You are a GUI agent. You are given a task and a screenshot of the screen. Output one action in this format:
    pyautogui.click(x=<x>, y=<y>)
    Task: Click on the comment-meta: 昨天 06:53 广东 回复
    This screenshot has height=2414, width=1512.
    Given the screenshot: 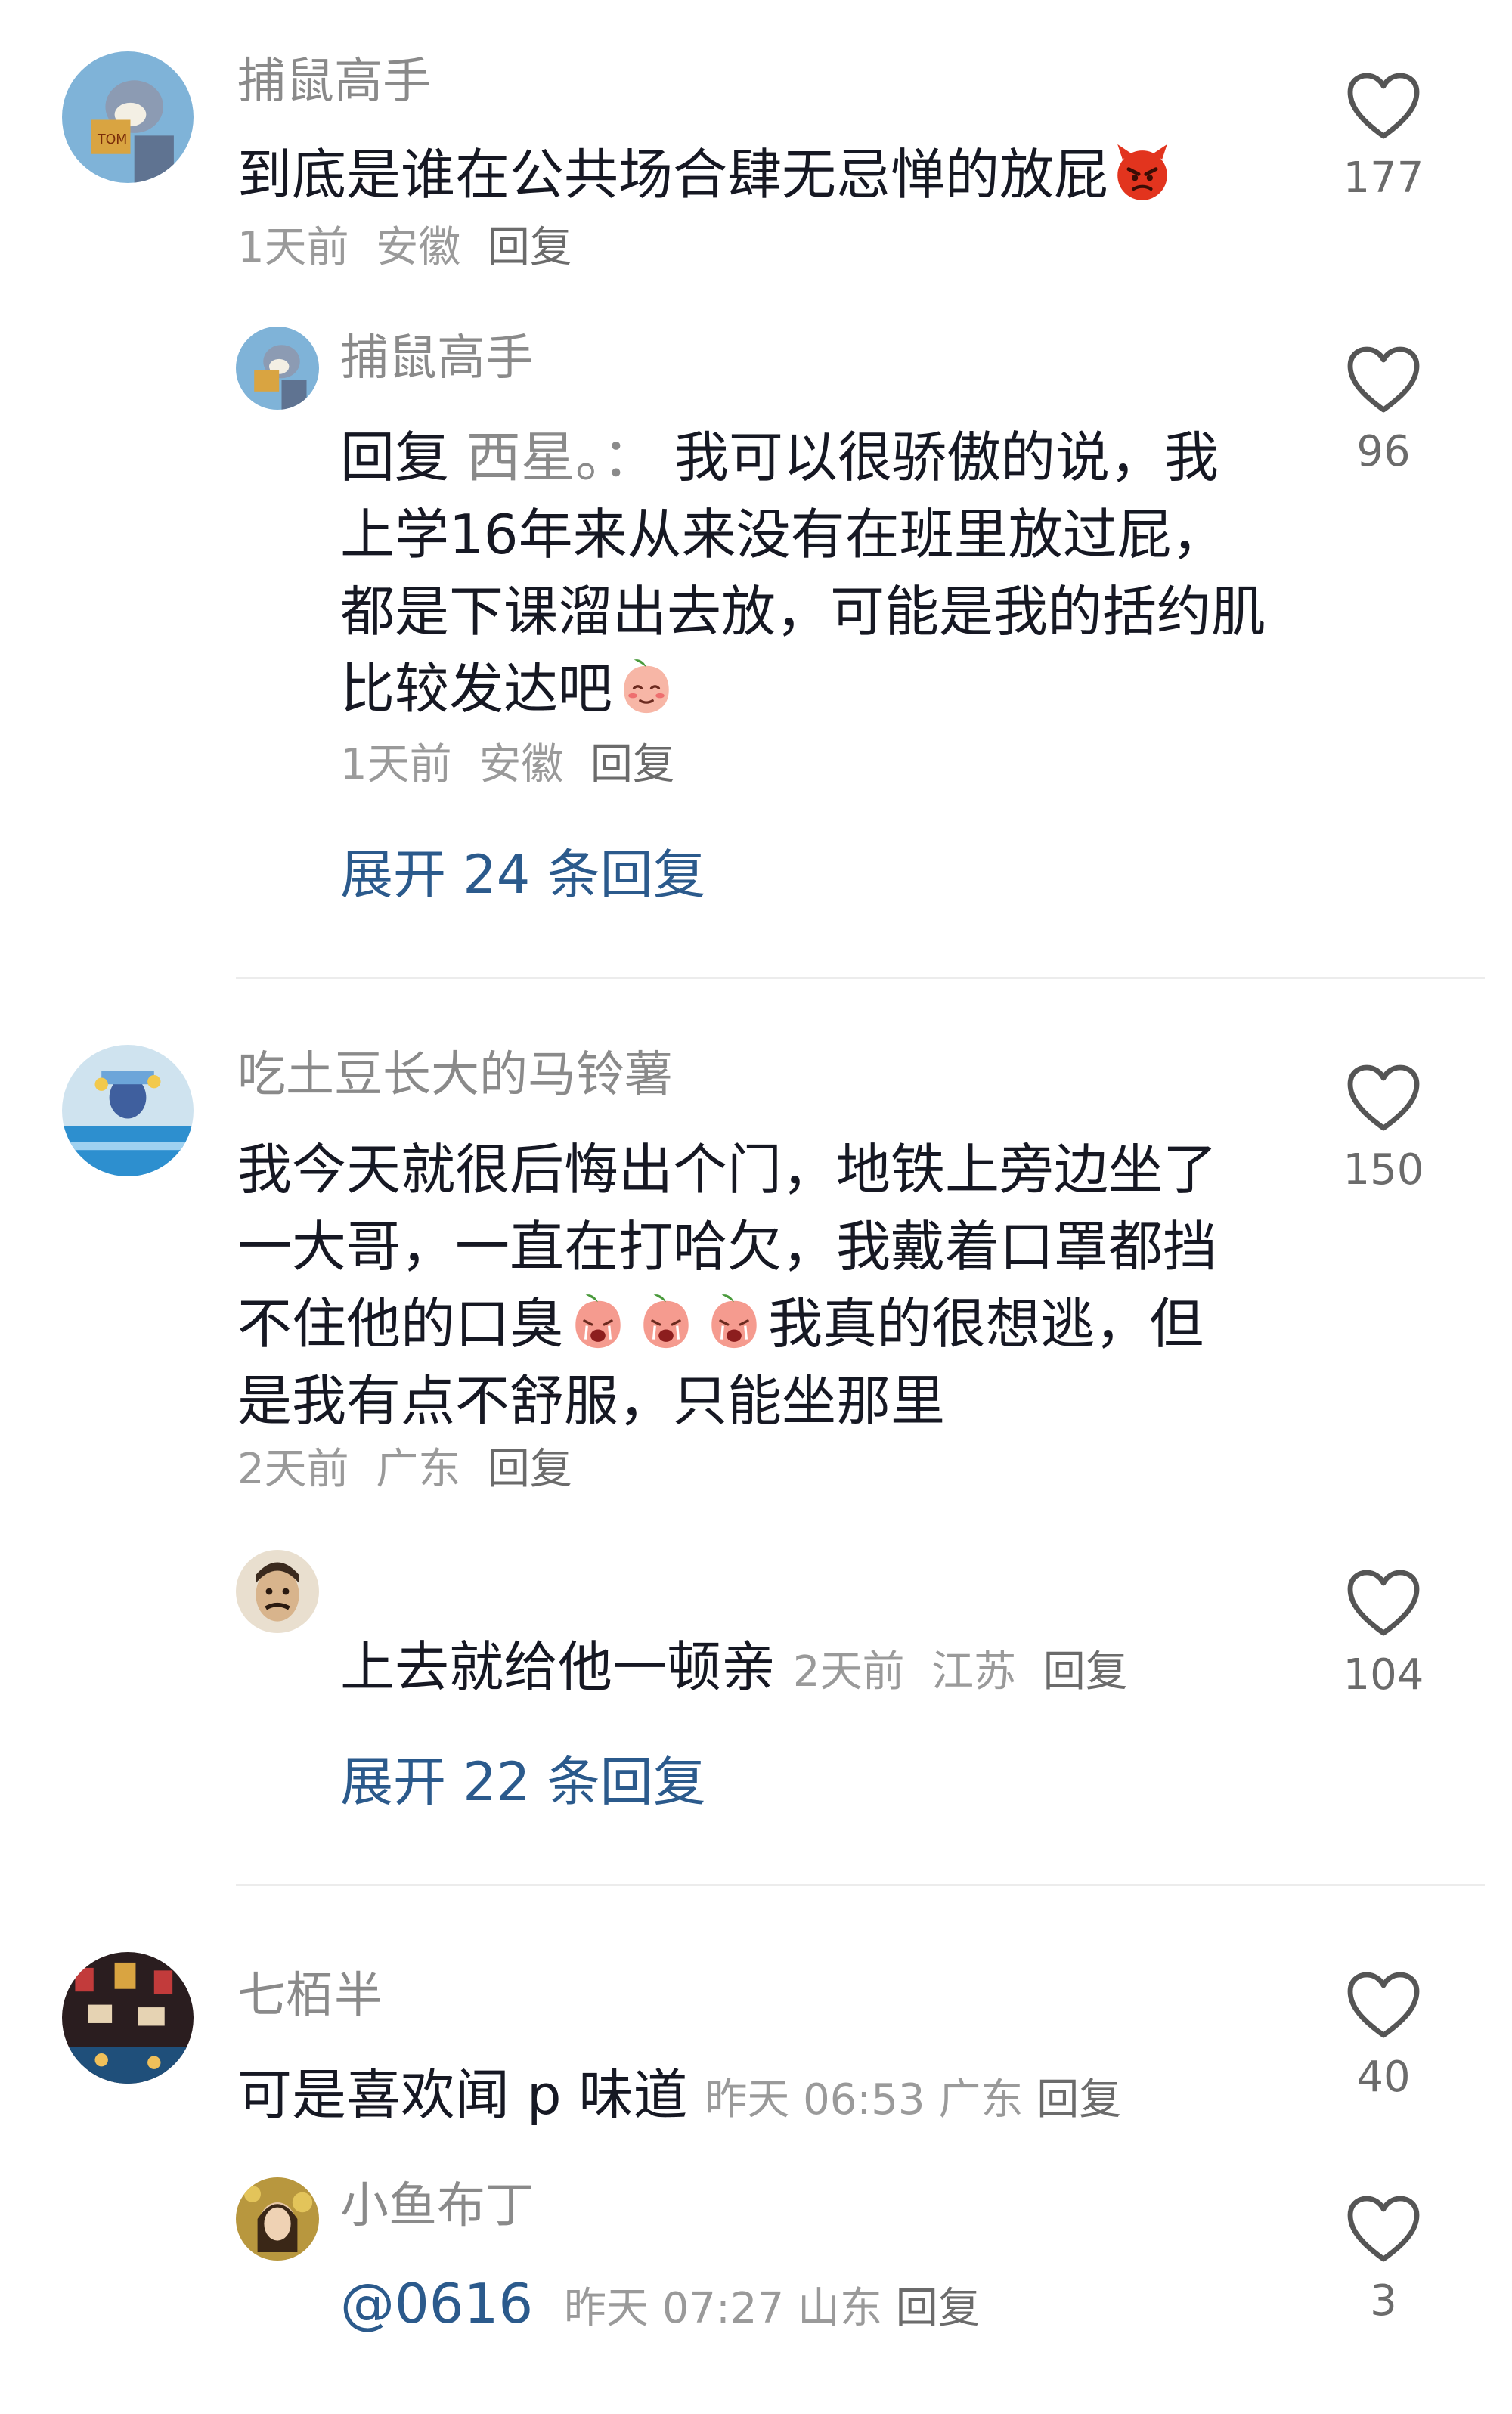 What is the action you would take?
    pyautogui.click(x=913, y=2100)
    